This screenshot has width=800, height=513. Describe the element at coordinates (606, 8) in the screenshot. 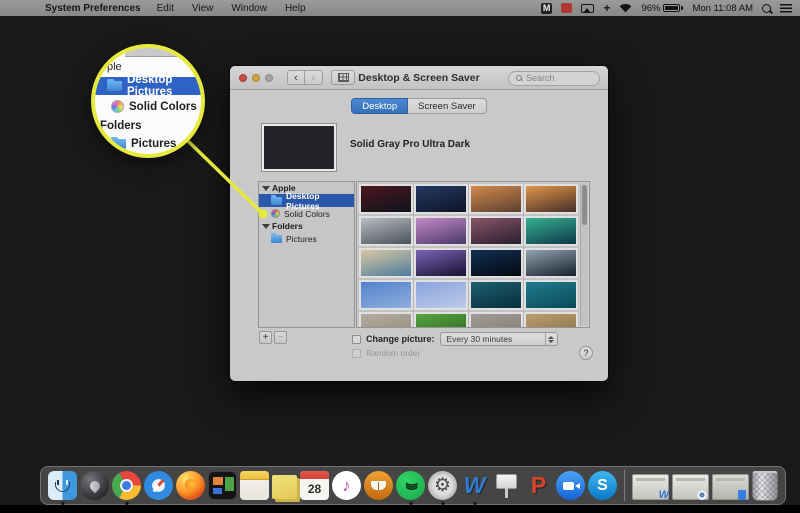

I see `move-tool-icon: +` at that location.